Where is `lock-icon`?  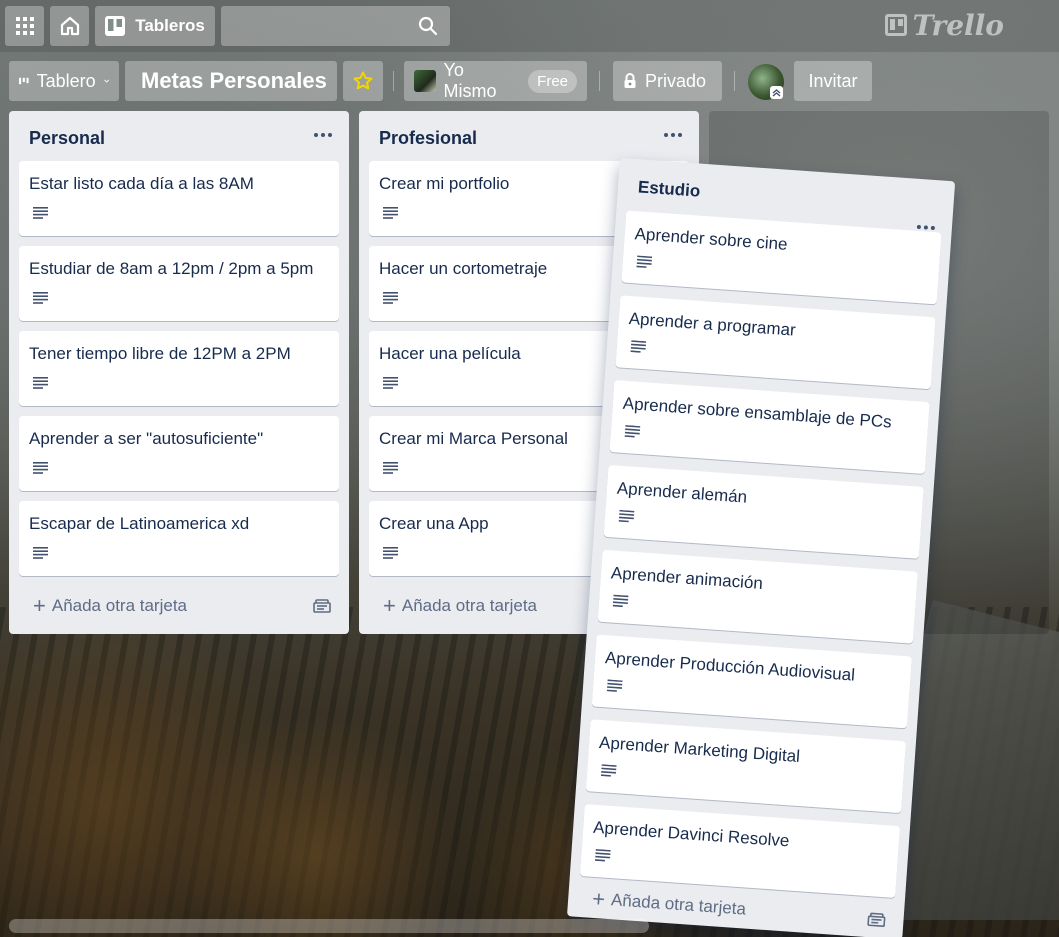
lock-icon is located at coordinates (630, 80).